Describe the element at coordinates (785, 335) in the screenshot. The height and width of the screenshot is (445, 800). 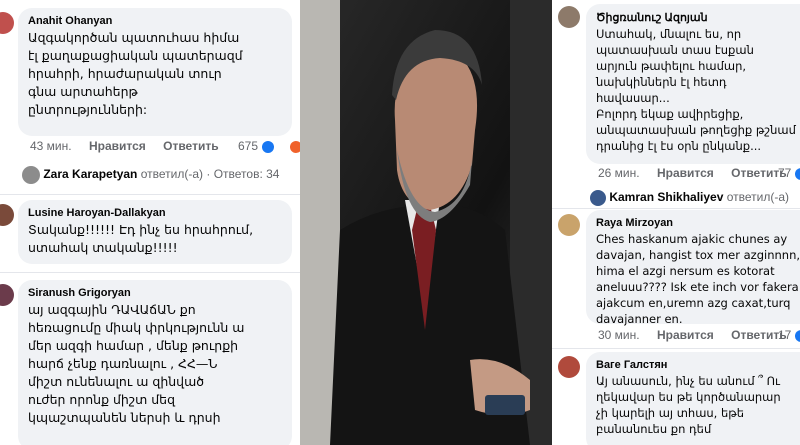
I see `reaction-count-value: 17` at that location.